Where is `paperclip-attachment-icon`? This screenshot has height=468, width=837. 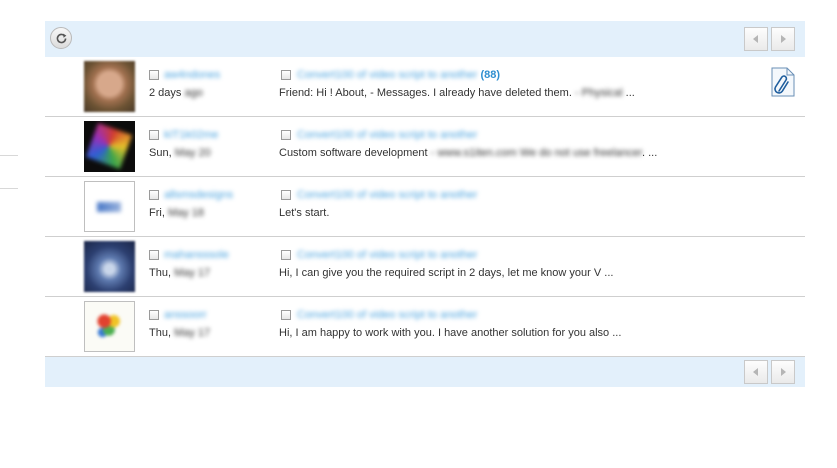
paperclip-attachment-icon is located at coordinates (783, 82).